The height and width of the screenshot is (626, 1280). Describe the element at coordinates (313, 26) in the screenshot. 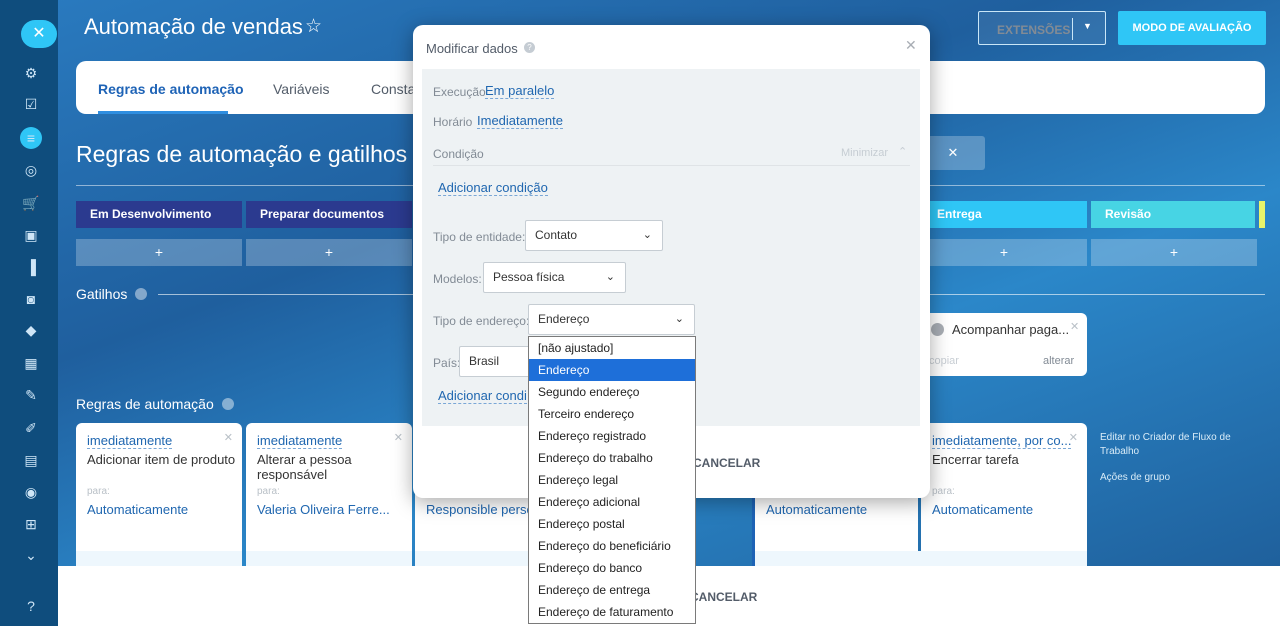

I see `star-icon: ☆` at that location.